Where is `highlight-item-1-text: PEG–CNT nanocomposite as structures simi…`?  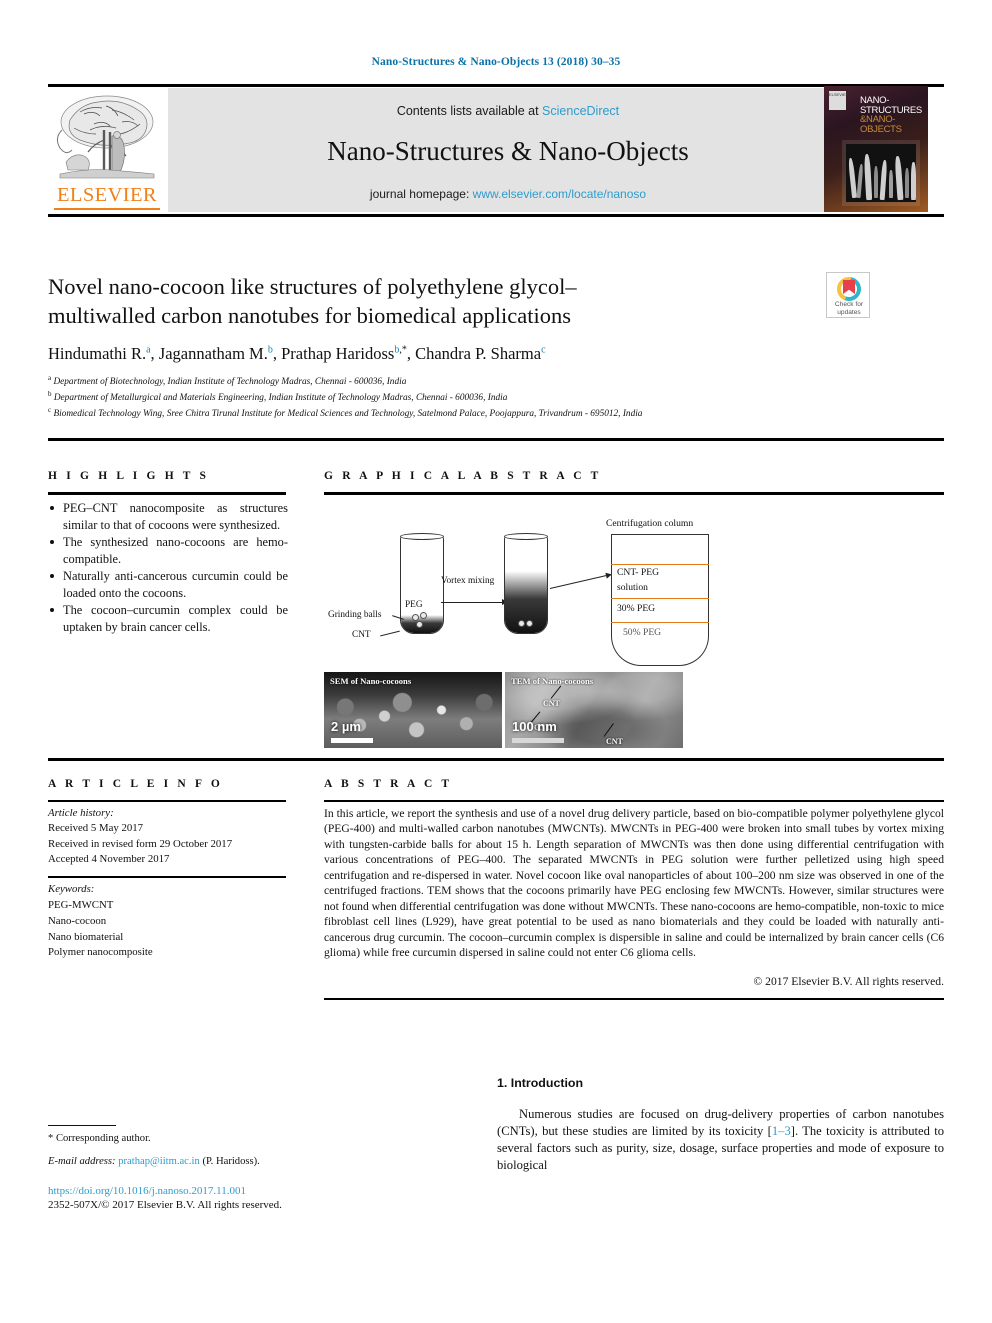 highlight-item-1-text: PEG–CNT nanocomposite as structures simi… is located at coordinates (175, 516).